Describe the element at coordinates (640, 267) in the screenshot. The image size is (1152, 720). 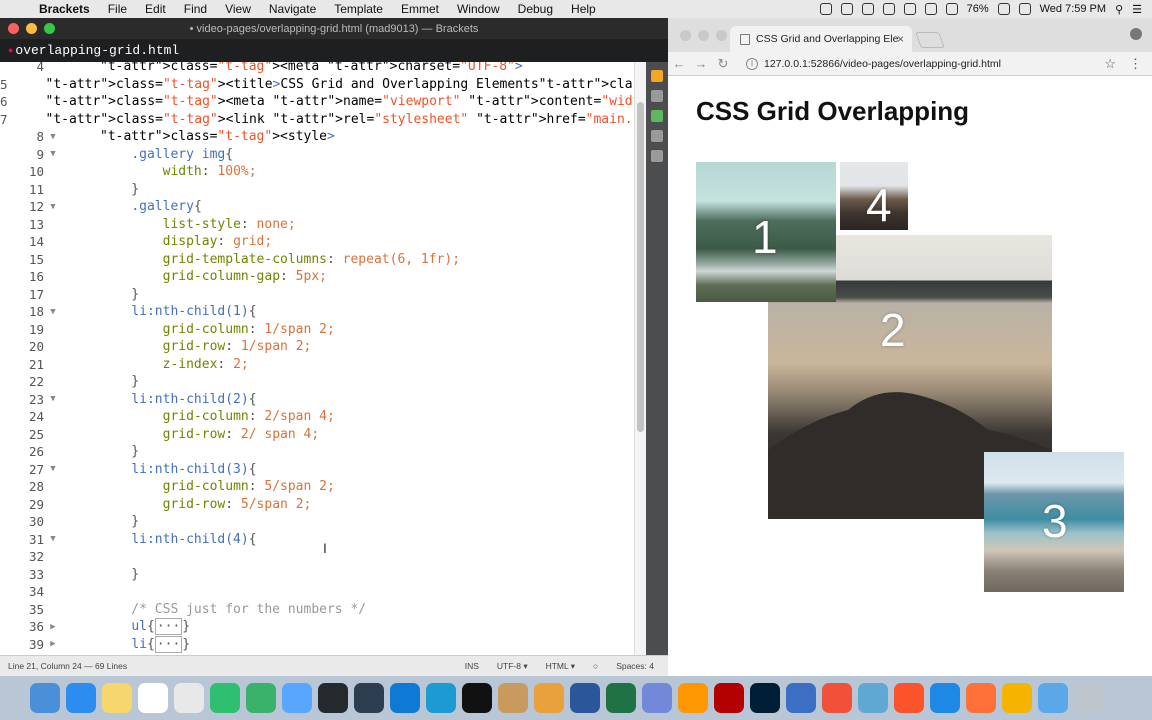
I see `scrollbar-thumb` at that location.